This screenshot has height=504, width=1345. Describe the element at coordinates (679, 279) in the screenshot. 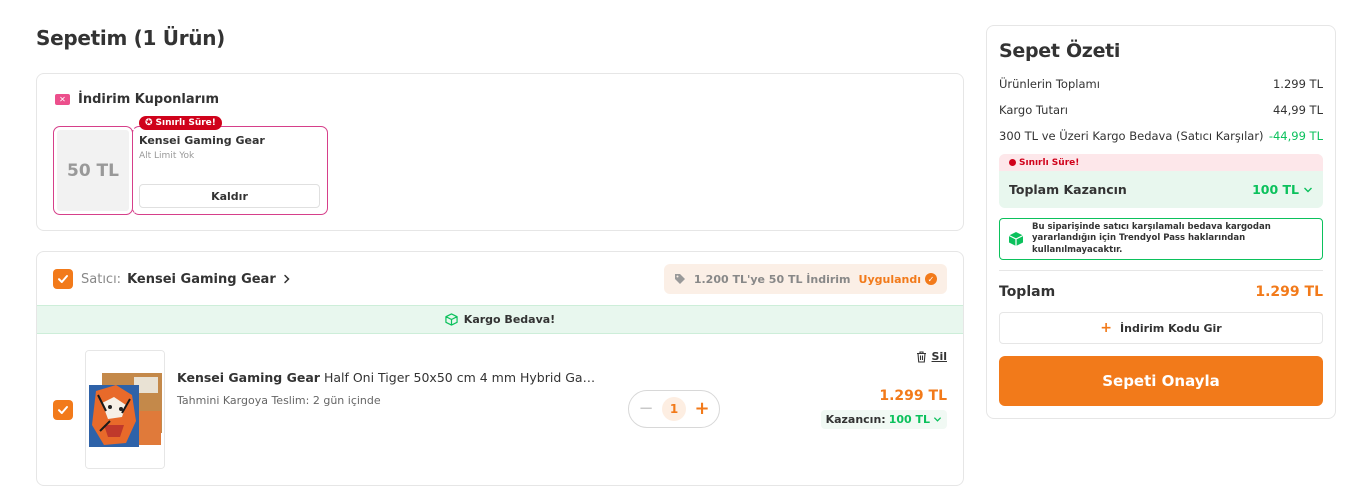

I see `tag-icon` at that location.